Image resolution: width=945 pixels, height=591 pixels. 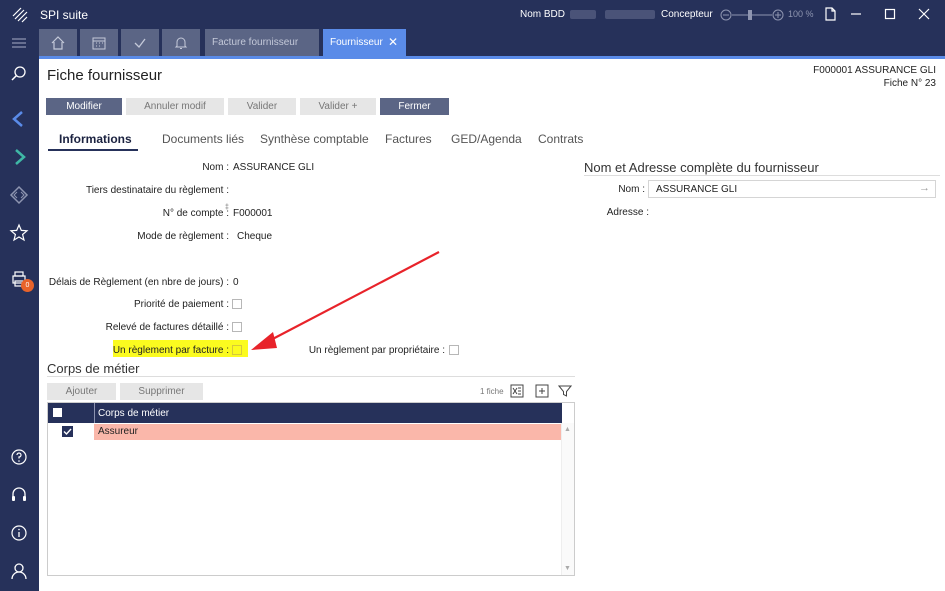 What do you see at coordinates (472, 14) in the screenshot?
I see `title-bar: SPI suite Nom BDD Concepteur 100 %` at bounding box center [472, 14].